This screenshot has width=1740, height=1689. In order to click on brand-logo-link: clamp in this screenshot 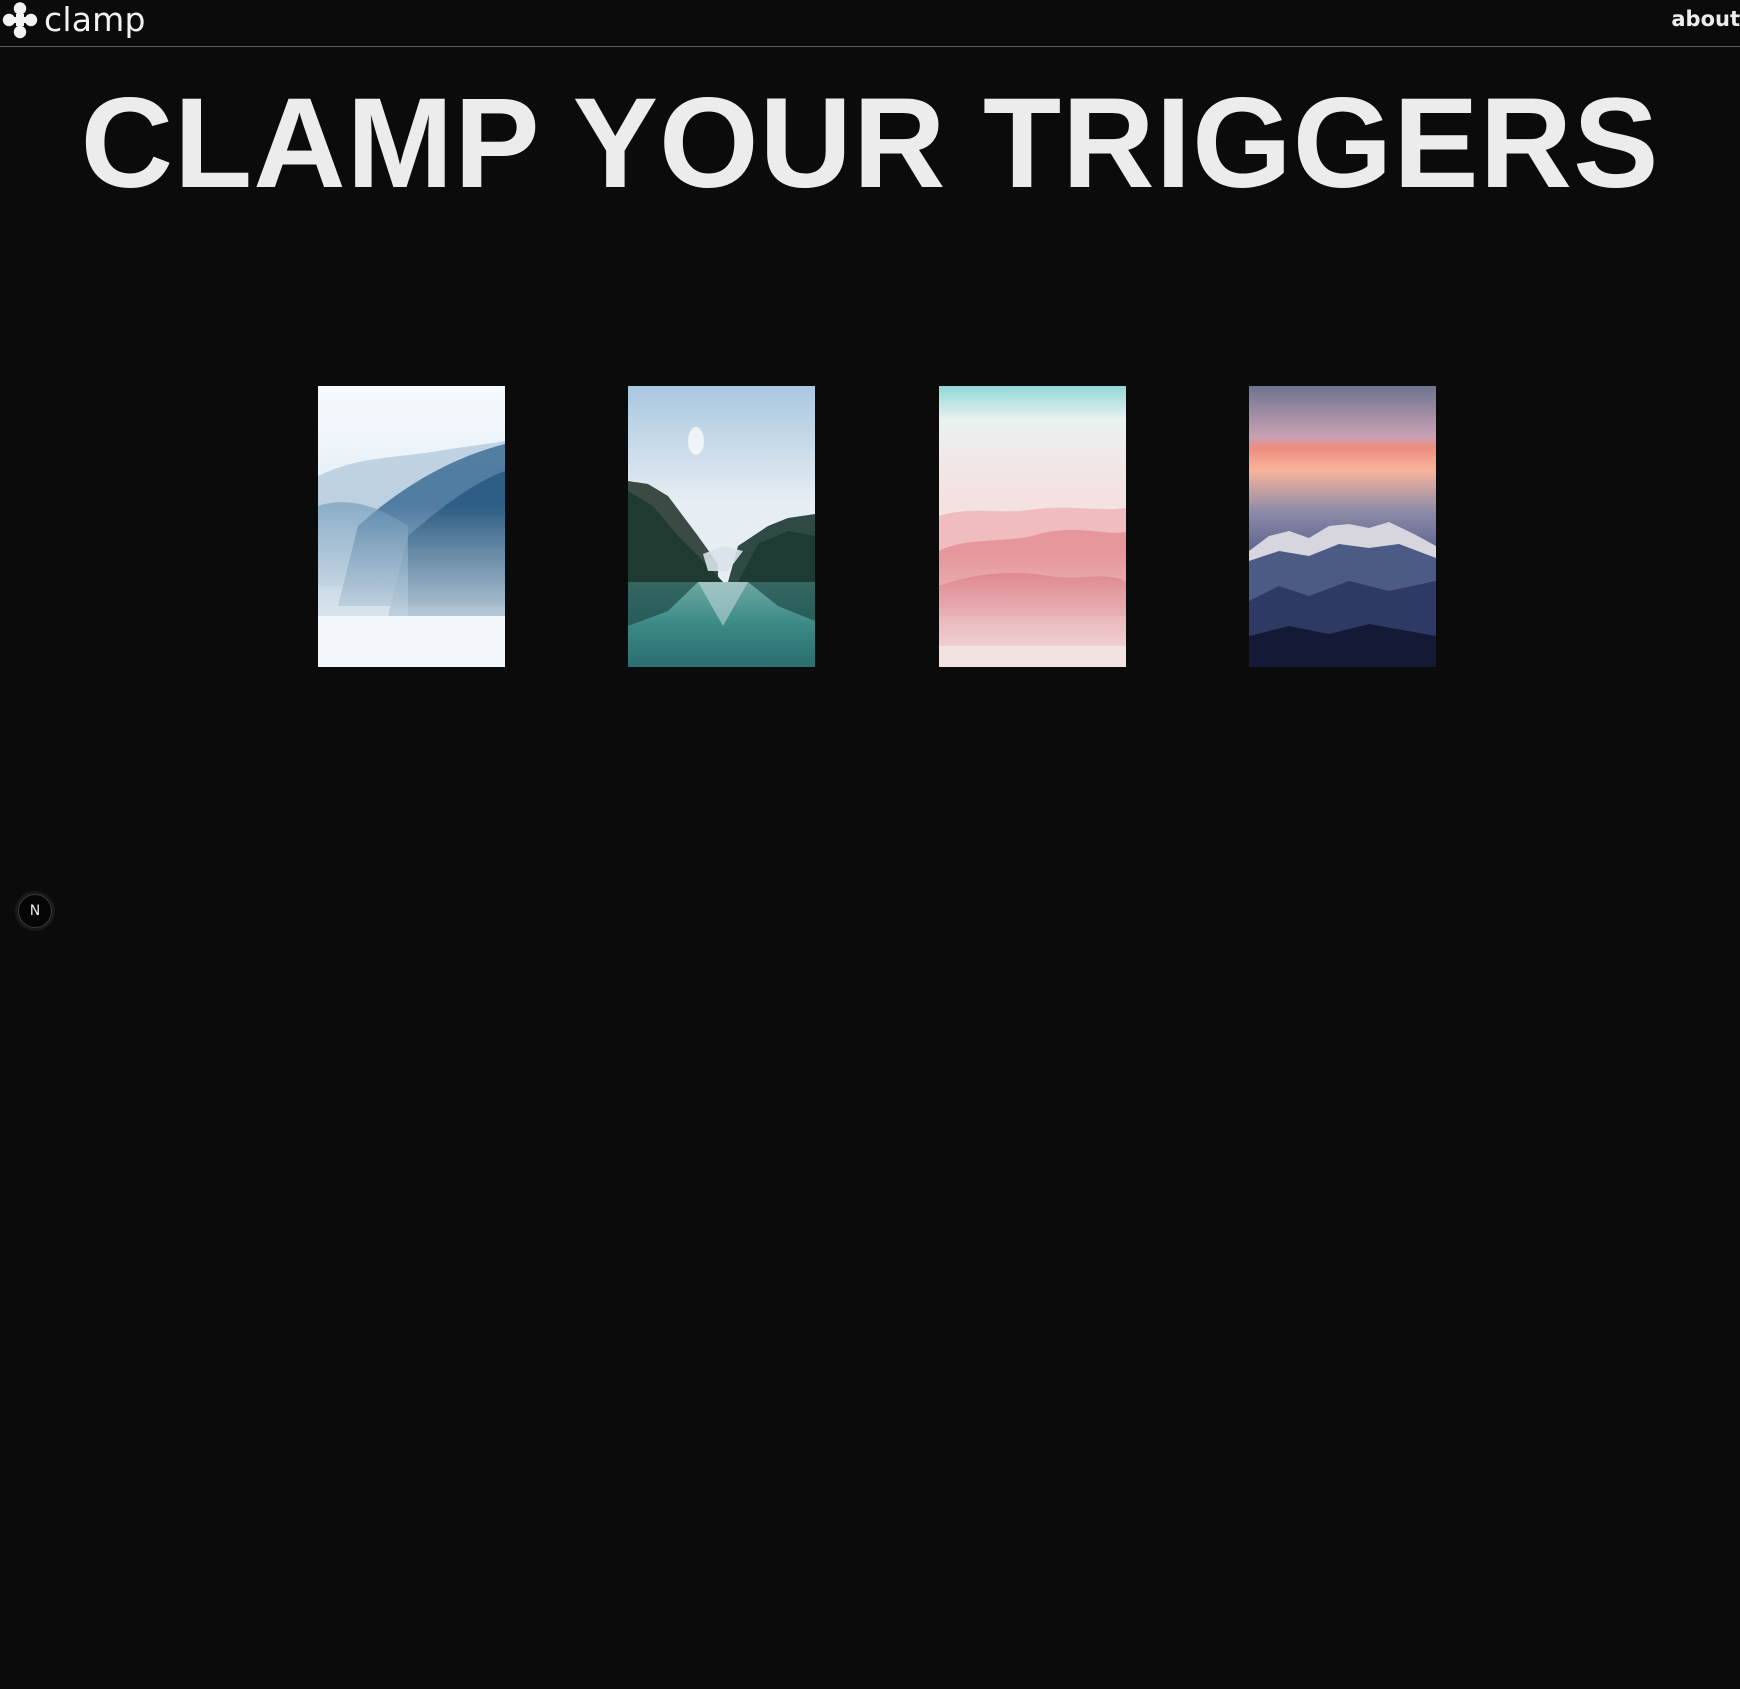, I will do `click(73, 20)`.